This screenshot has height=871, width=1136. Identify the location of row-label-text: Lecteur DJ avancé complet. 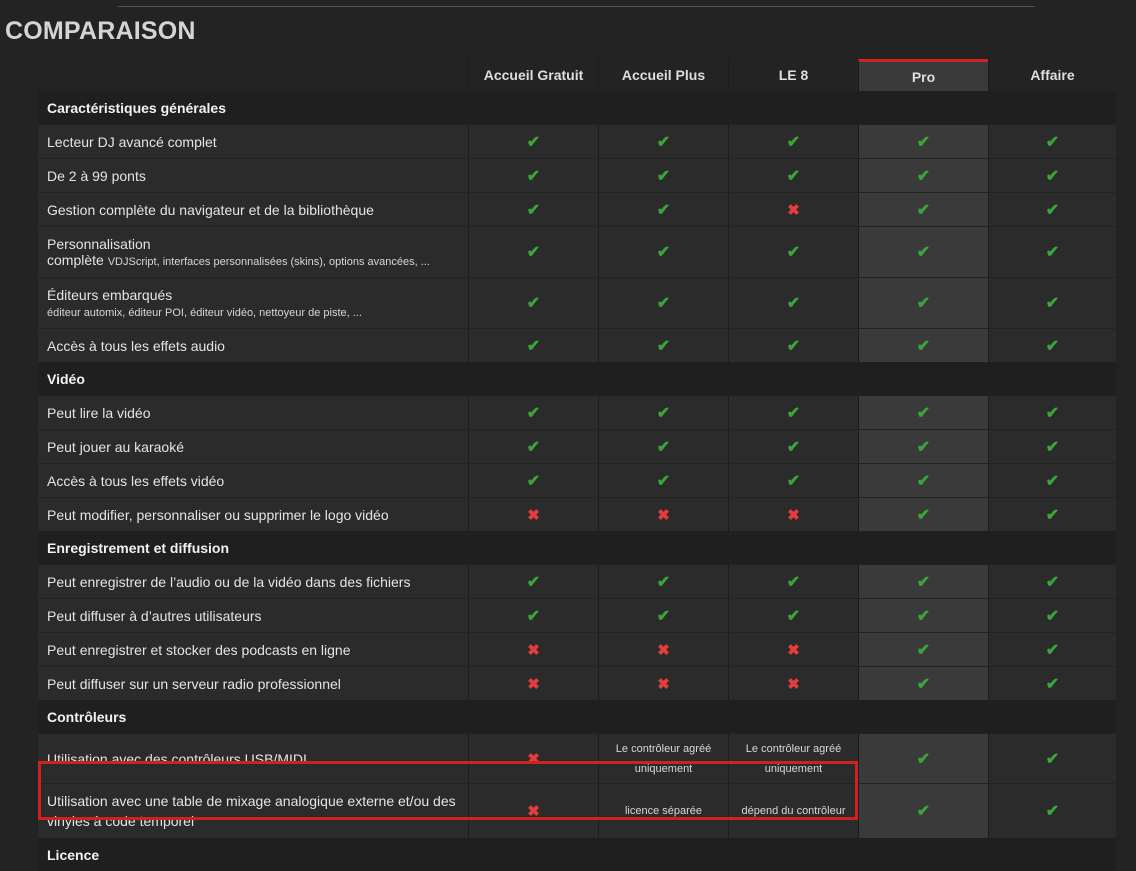
(257, 142).